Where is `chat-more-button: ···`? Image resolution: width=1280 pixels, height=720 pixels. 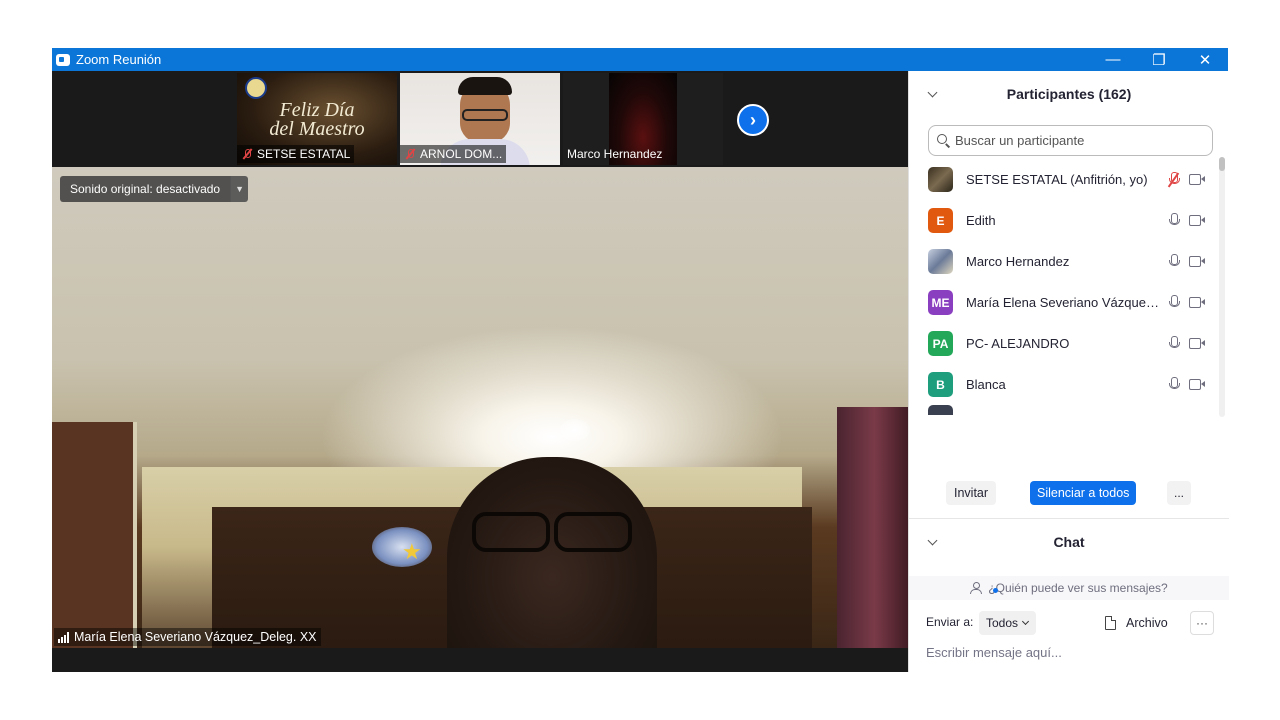
chat-more-button: ··· is located at coordinates (1202, 623).